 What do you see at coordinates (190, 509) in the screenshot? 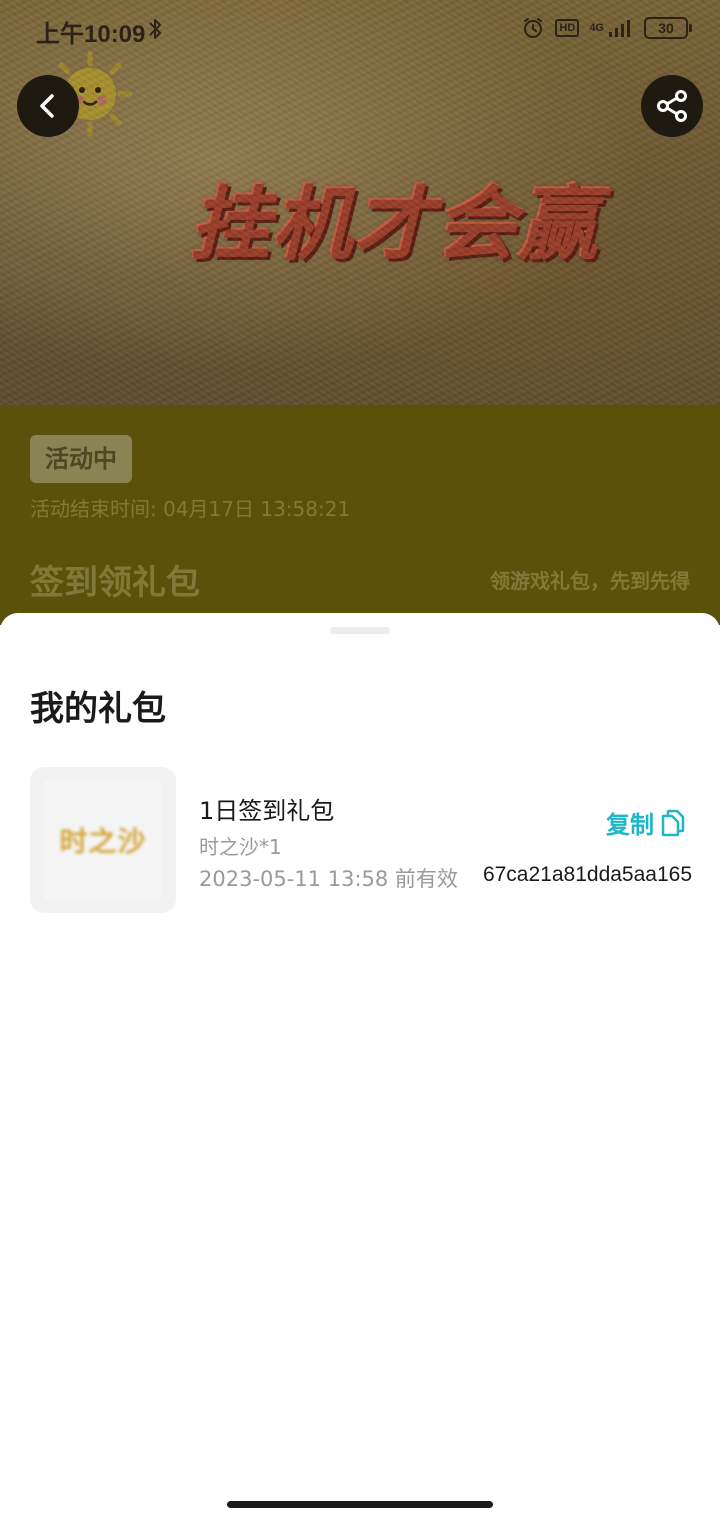
I see `activity-end-time: 活动结束时间: 04月17日 13:58:21` at bounding box center [190, 509].